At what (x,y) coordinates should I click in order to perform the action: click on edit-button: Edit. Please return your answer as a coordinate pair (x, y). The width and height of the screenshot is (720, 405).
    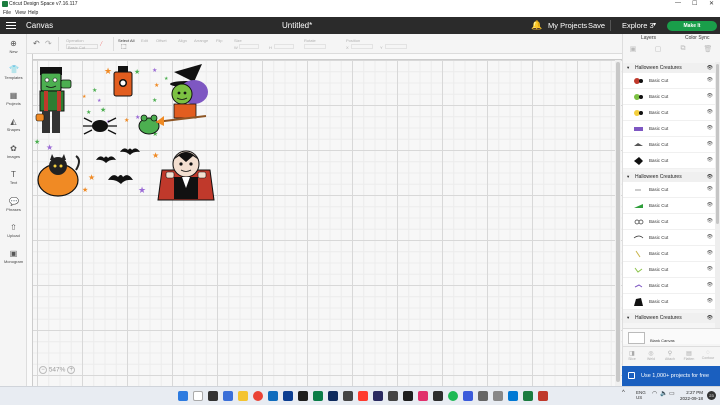
    Looking at the image, I should click on (144, 40).